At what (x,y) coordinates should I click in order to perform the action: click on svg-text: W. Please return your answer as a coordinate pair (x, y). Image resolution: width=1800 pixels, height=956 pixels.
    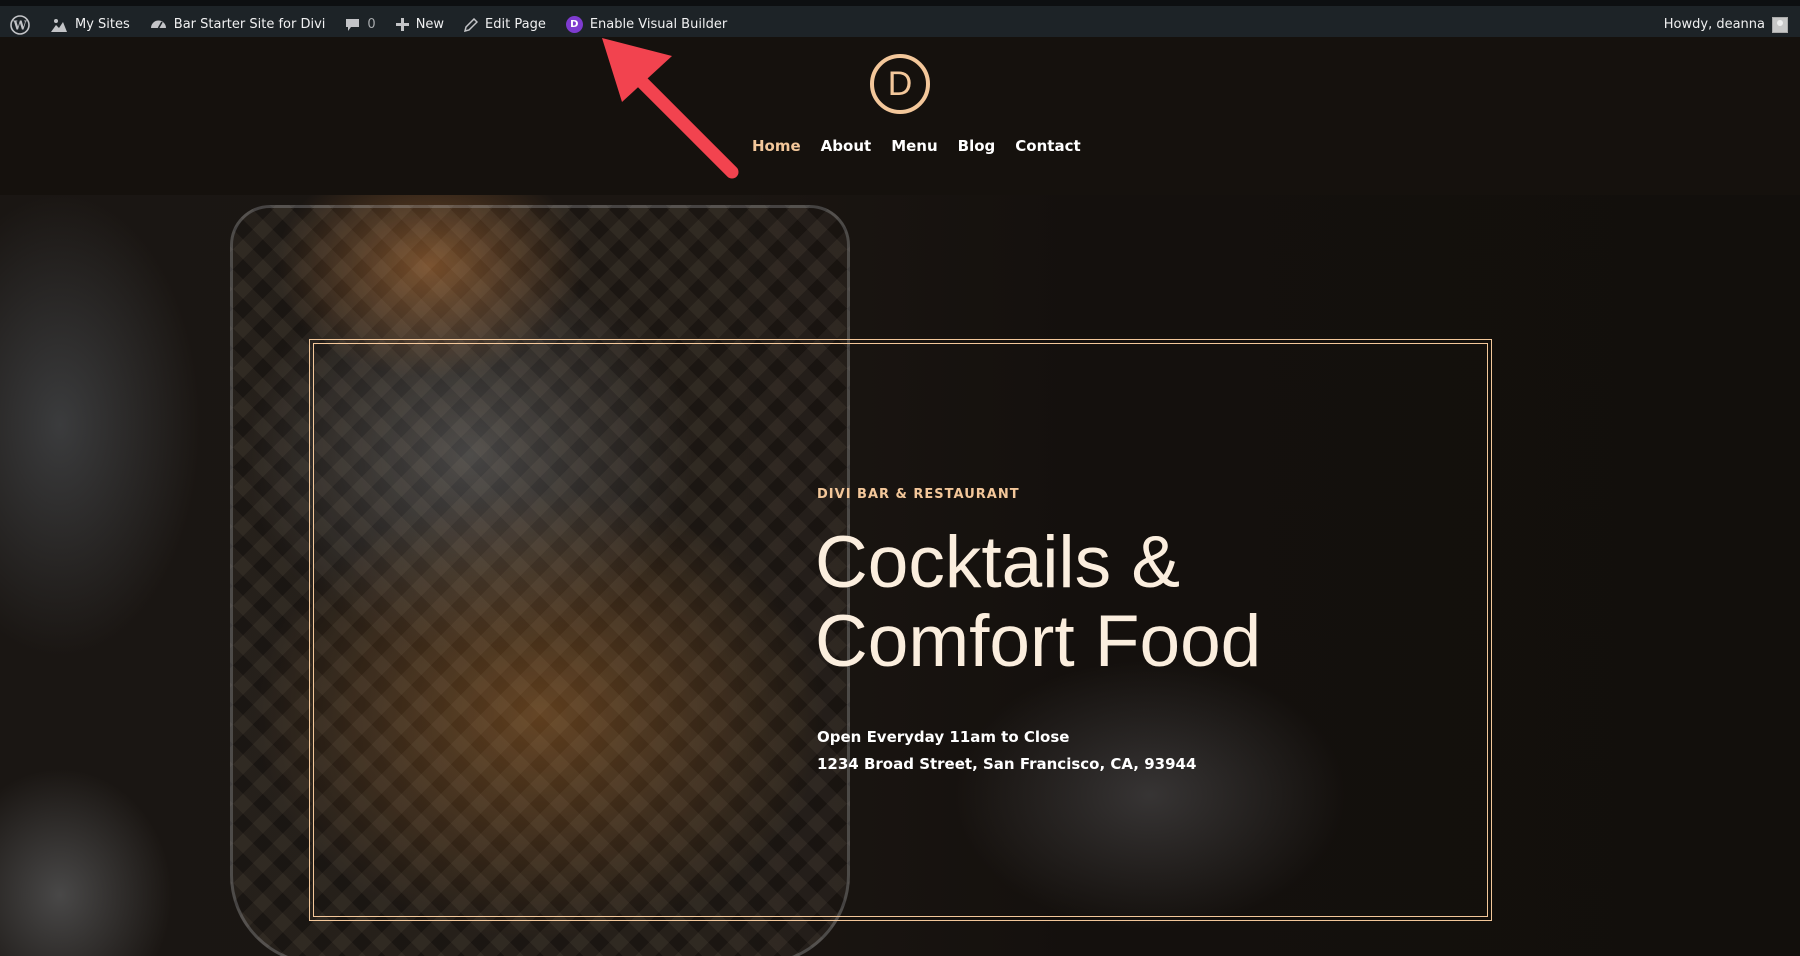
    Looking at the image, I should click on (19, 25).